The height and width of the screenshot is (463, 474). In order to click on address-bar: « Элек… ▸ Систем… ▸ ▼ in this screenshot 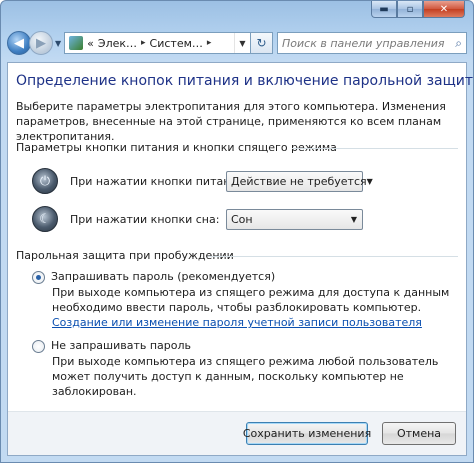, I will do `click(157, 43)`.